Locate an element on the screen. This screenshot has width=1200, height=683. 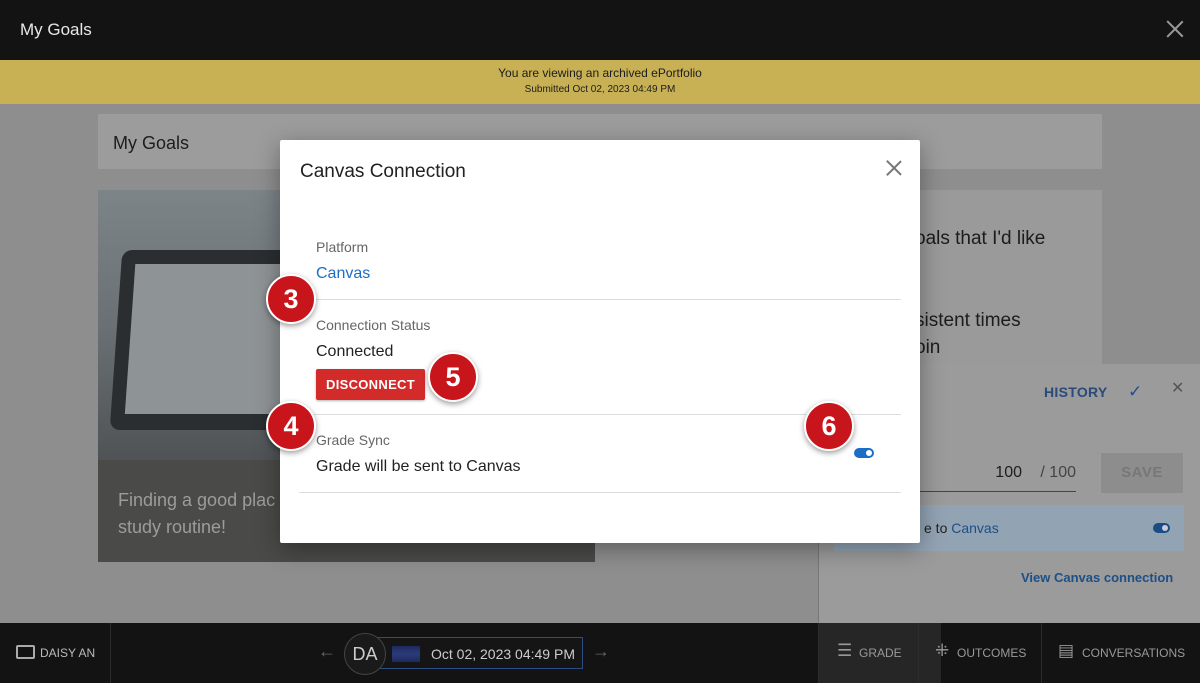
student-selector: DAISY AN is located at coordinates (55, 653).